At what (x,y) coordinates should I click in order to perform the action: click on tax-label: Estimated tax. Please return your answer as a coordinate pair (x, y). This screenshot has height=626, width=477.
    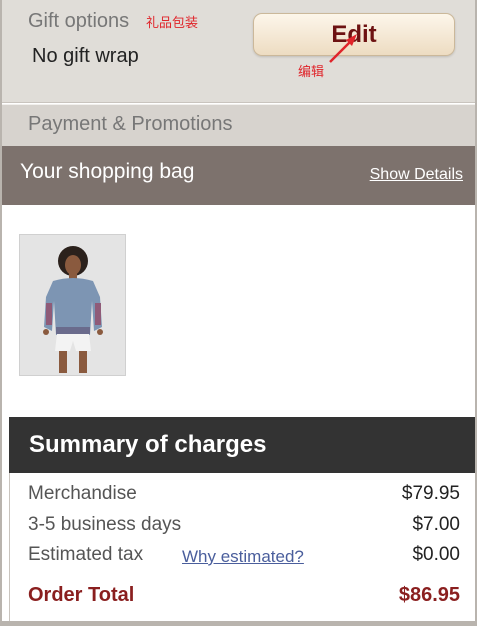
    Looking at the image, I should click on (86, 554).